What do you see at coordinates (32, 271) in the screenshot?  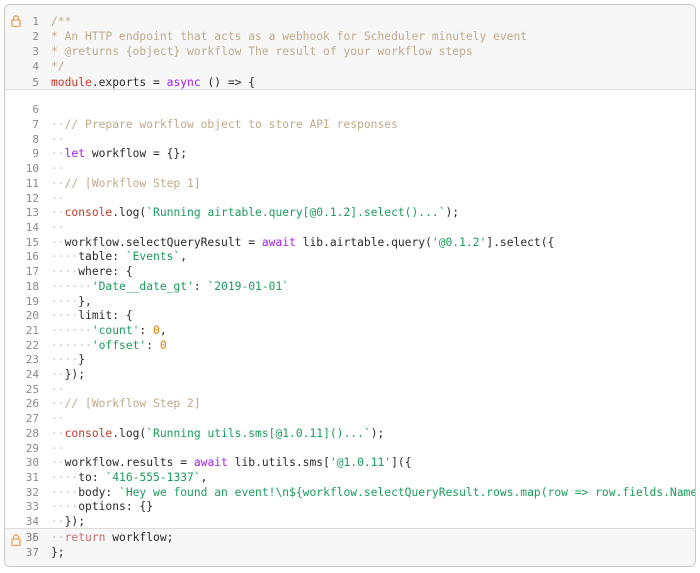 I see `line-number: 17` at bounding box center [32, 271].